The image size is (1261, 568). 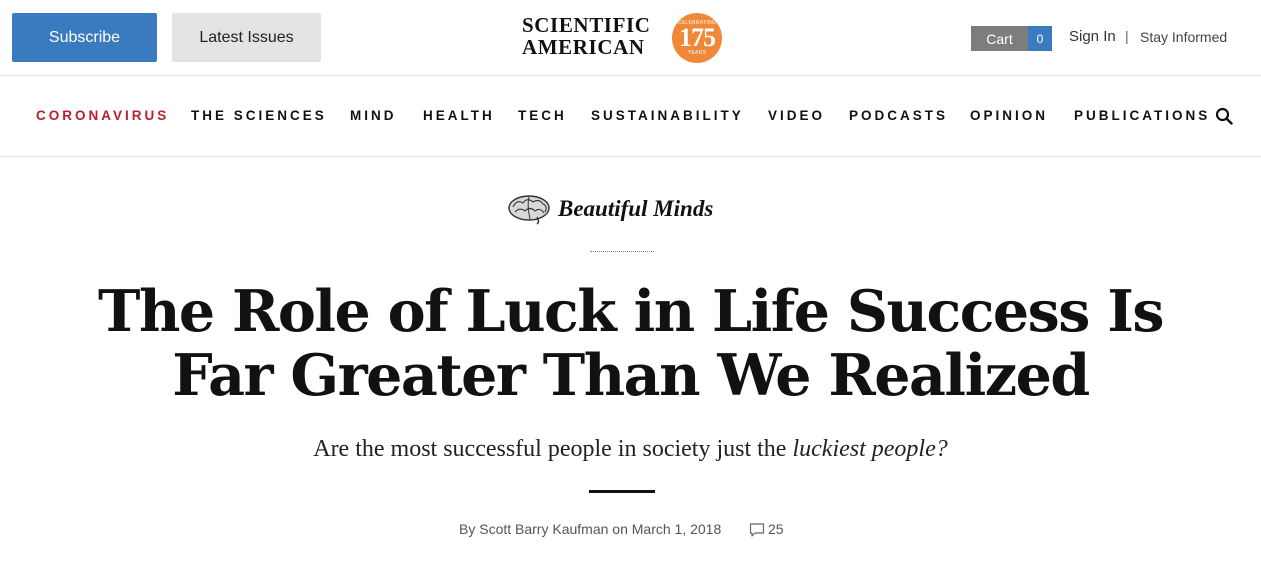 What do you see at coordinates (1183, 37) in the screenshot?
I see `stay-informed-link: Stay Informed` at bounding box center [1183, 37].